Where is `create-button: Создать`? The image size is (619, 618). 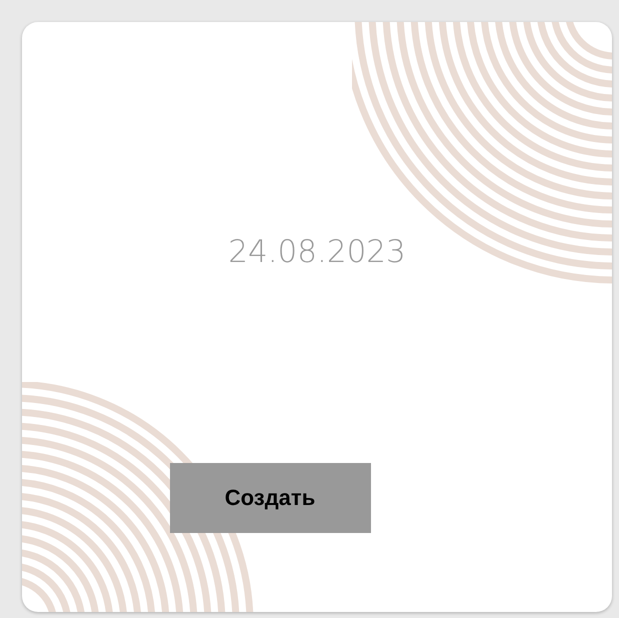 create-button: Создать is located at coordinates (270, 498).